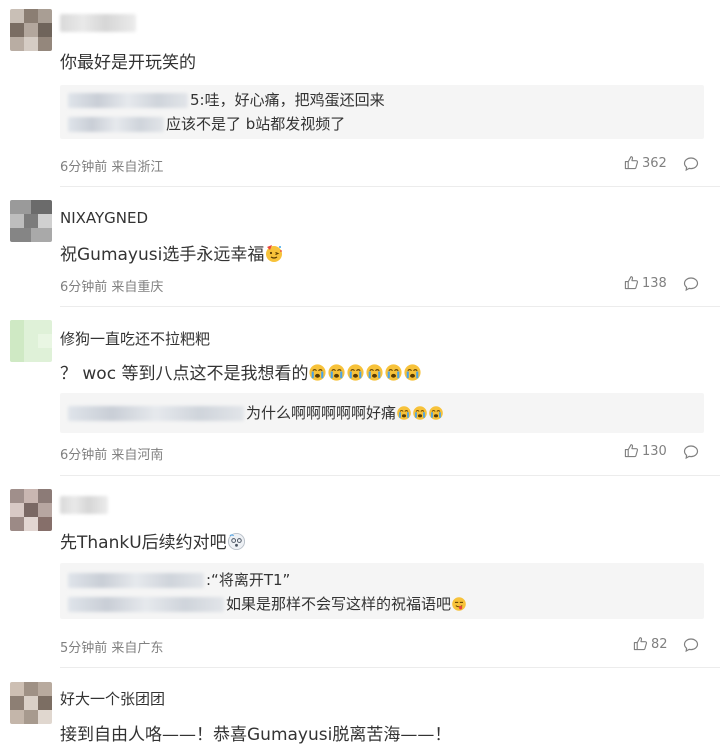 The height and width of the screenshot is (749, 720). I want to click on quoted-reply: 为什么啊啊啊啊啊好痛, so click(382, 413).